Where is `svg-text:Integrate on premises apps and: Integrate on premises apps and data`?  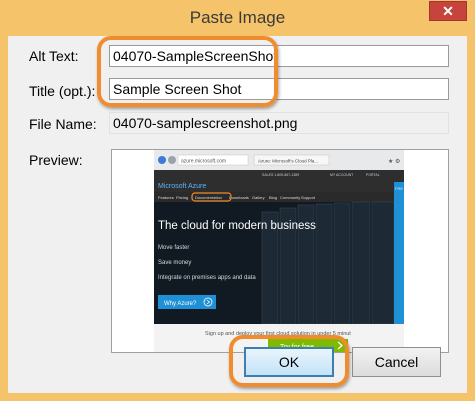 svg-text:Integrate on premises apps and: Integrate on premises apps and data is located at coordinates (207, 278).